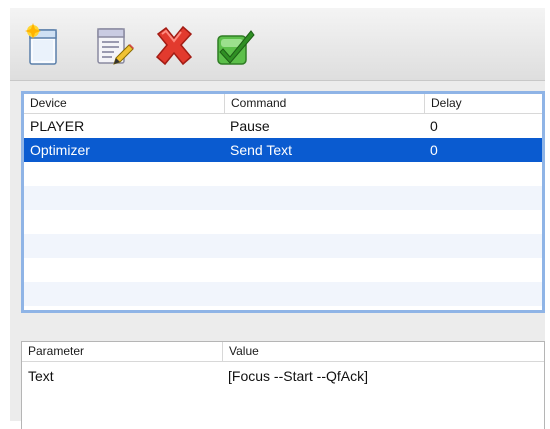  I want to click on new-document-icon, so click(41, 44).